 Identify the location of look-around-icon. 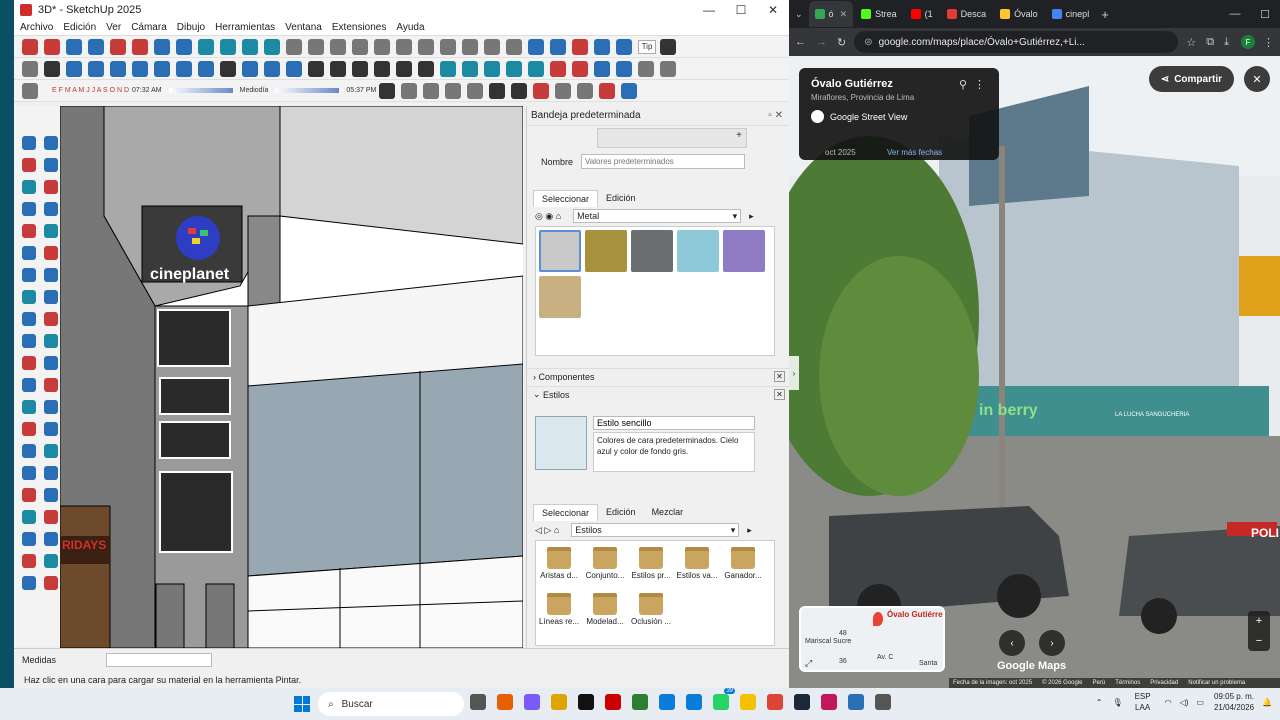
(51, 517).